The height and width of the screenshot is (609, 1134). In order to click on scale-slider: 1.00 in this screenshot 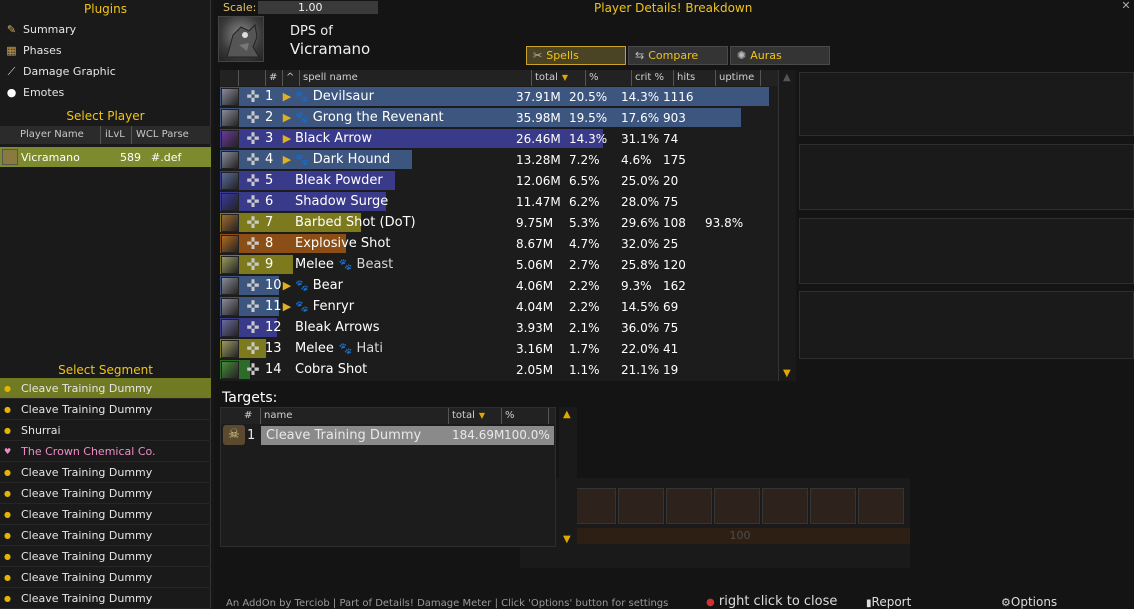, I will do `click(318, 7)`.